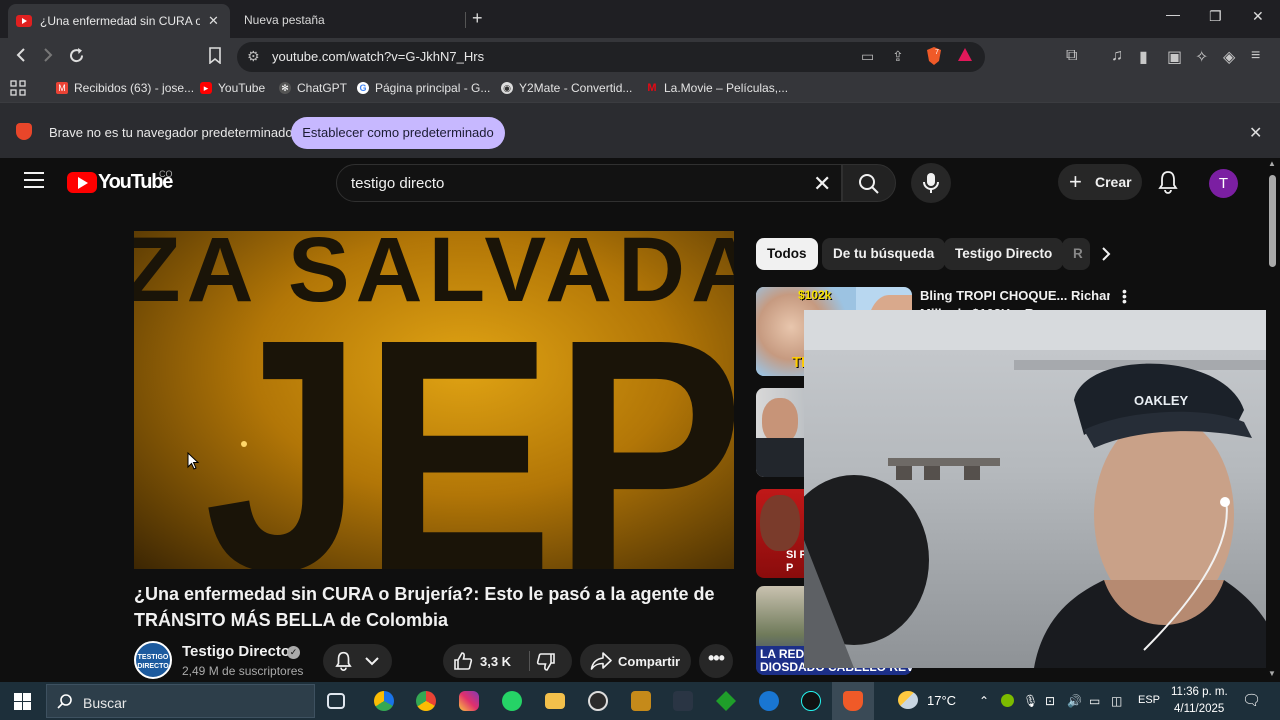 Image resolution: width=1280 pixels, height=720 pixels. What do you see at coordinates (726, 701) in the screenshot?
I see `rhythm-game-icon` at bounding box center [726, 701].